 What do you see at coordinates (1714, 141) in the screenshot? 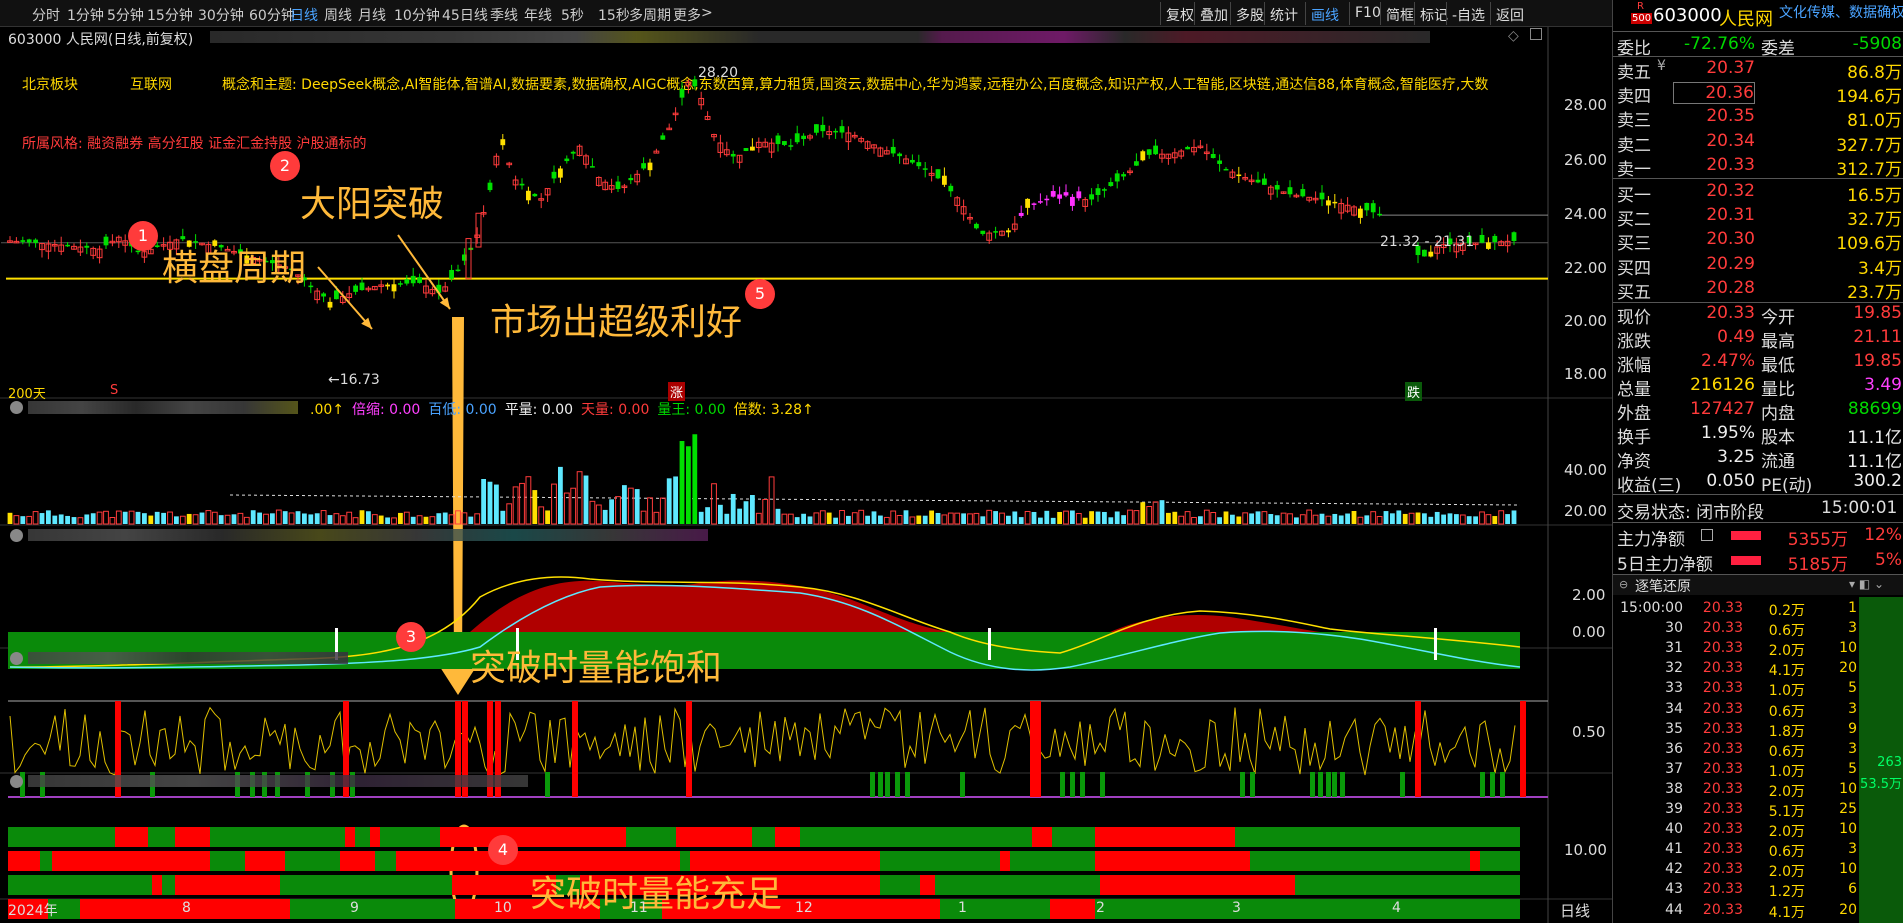
I see `sell-price: 20.34` at bounding box center [1714, 141].